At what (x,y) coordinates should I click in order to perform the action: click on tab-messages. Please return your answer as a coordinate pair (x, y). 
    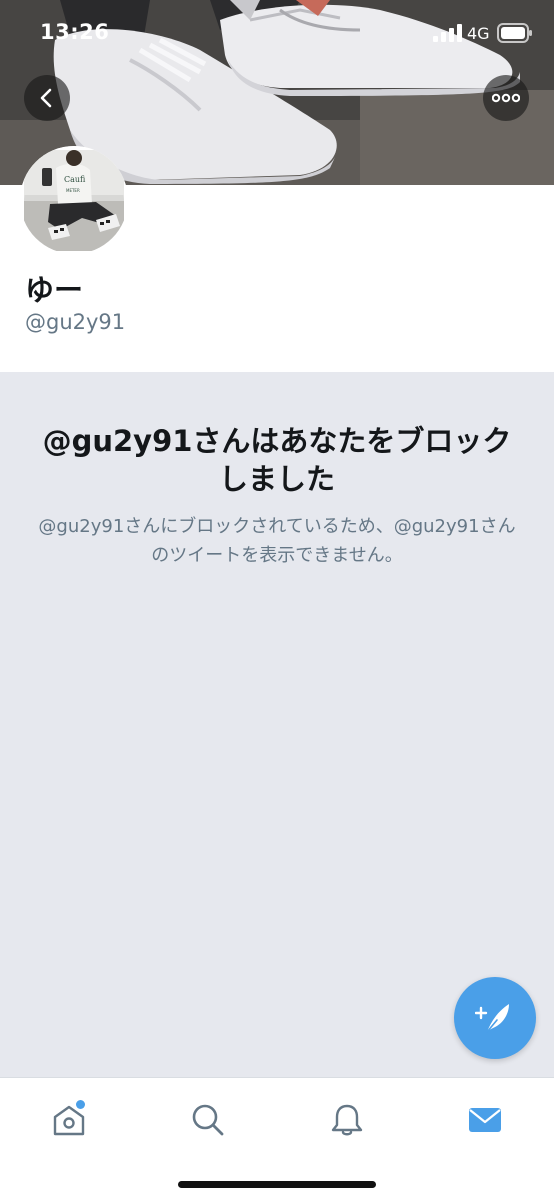
    Looking at the image, I should click on (485, 1120).